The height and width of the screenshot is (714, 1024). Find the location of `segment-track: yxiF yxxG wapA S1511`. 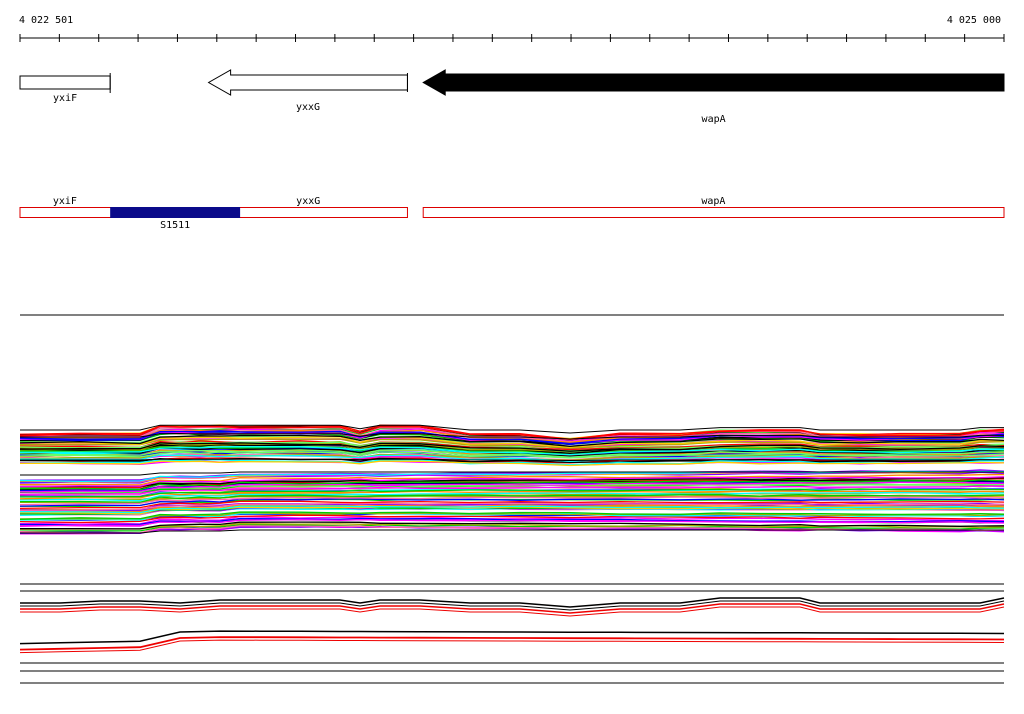

segment-track: yxiF yxxG wapA S1511 is located at coordinates (512, 213).